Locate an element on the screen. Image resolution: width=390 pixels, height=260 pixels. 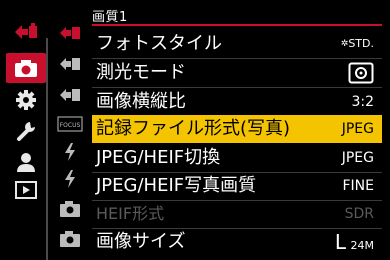
menu-title-underline is located at coordinates (237, 25).